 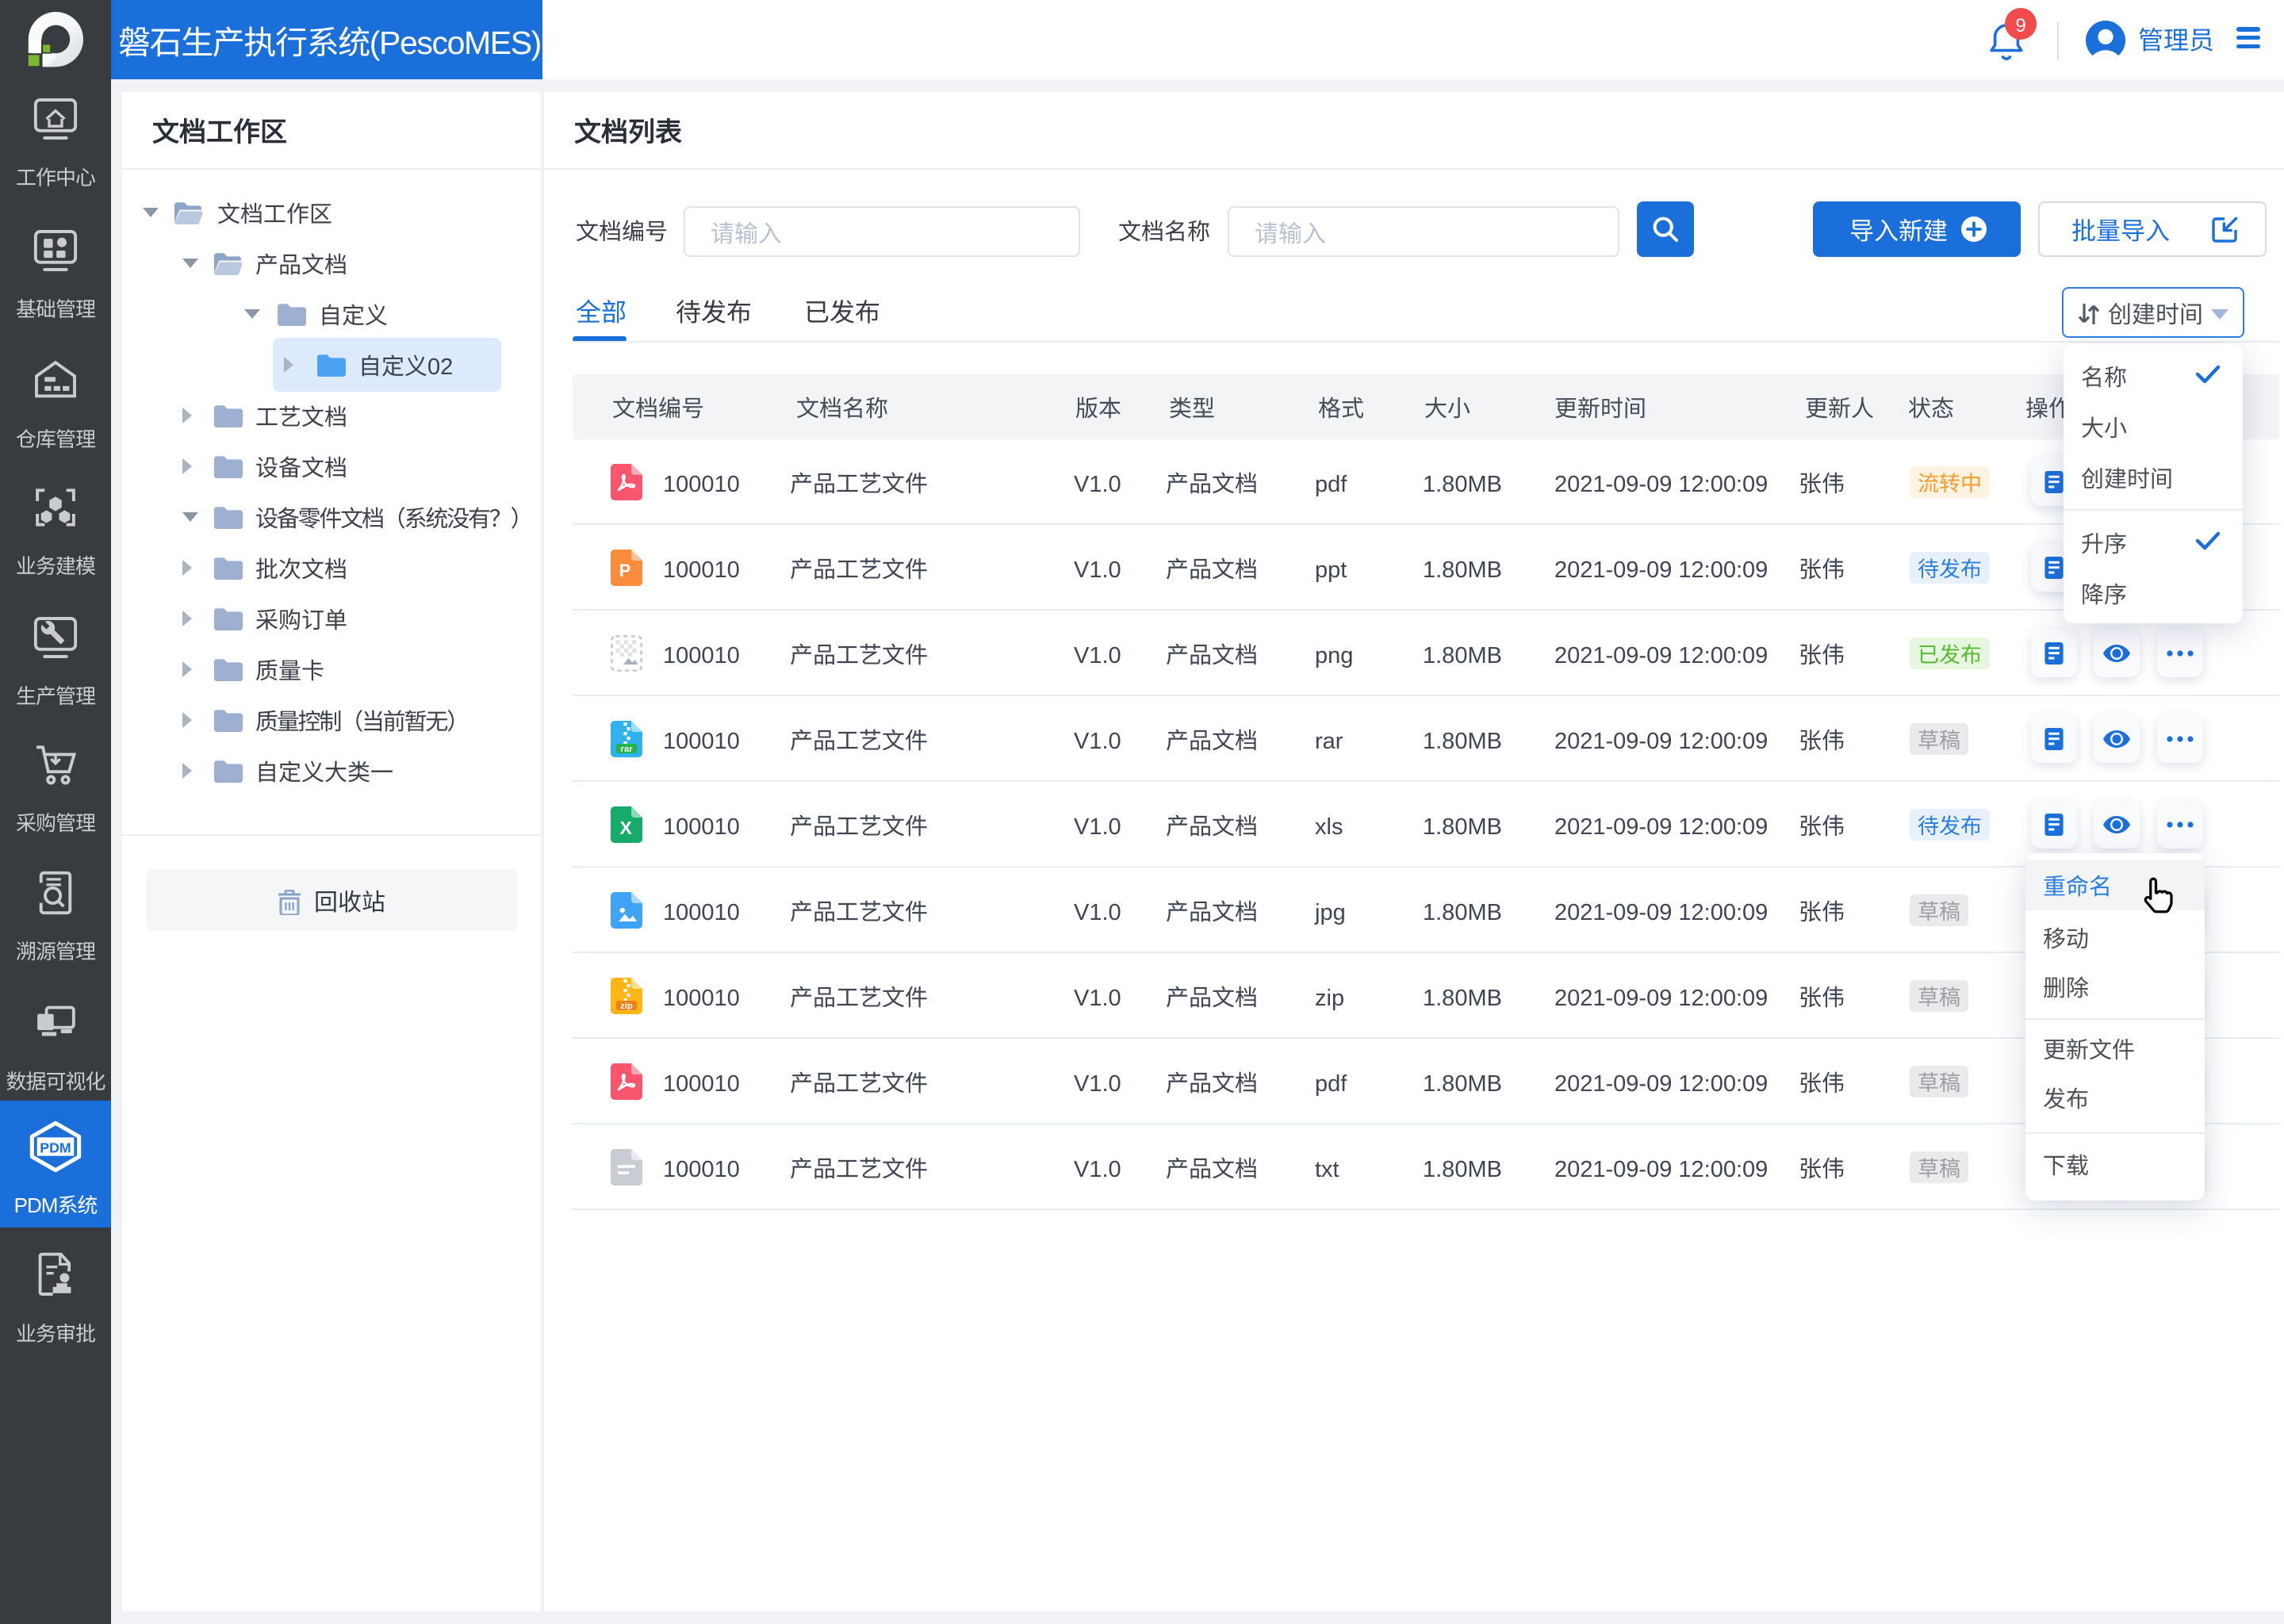 I want to click on svg-text: rar, so click(x=627, y=749).